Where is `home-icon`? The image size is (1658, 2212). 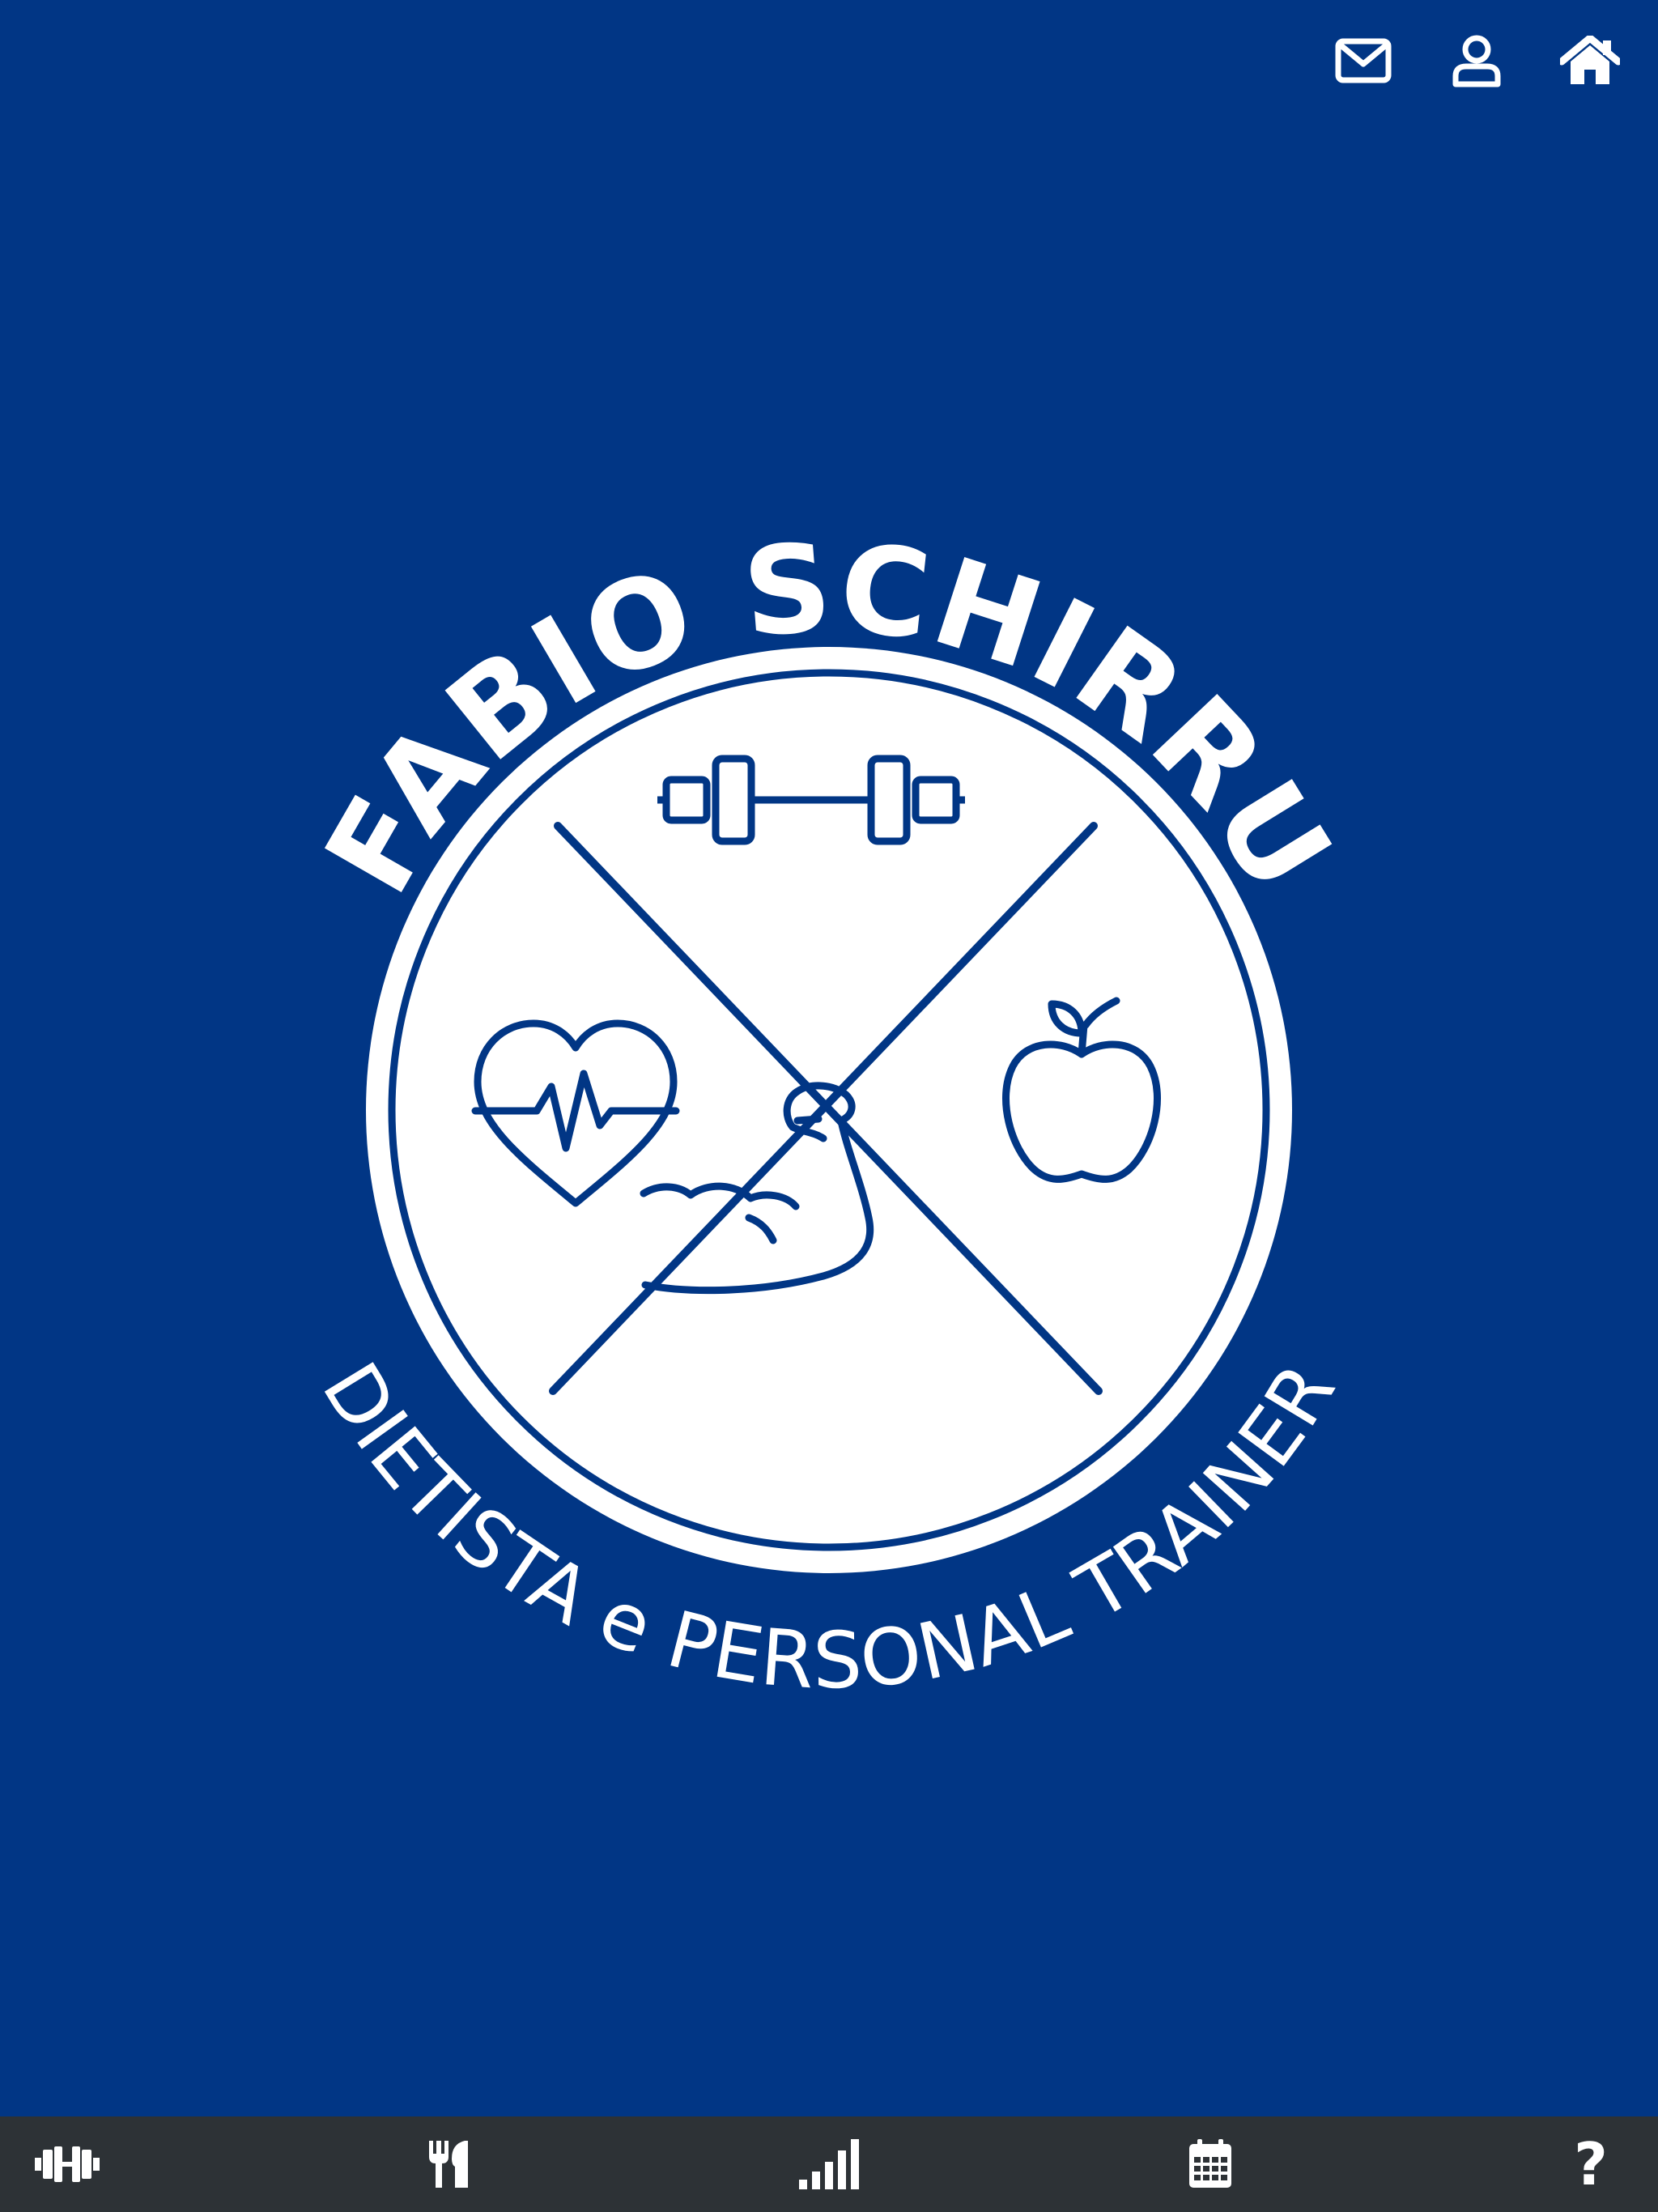 home-icon is located at coordinates (1590, 60).